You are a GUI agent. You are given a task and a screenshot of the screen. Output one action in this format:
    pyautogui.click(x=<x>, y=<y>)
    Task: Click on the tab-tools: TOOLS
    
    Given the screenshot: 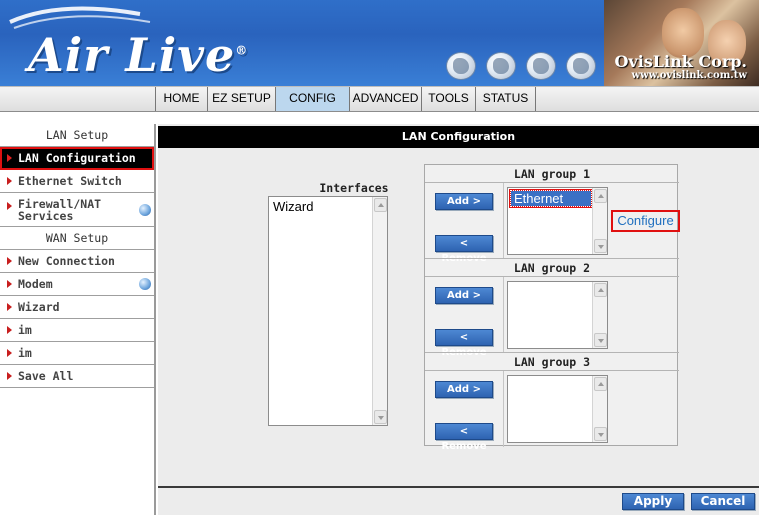 What is the action you would take?
    pyautogui.click(x=449, y=99)
    